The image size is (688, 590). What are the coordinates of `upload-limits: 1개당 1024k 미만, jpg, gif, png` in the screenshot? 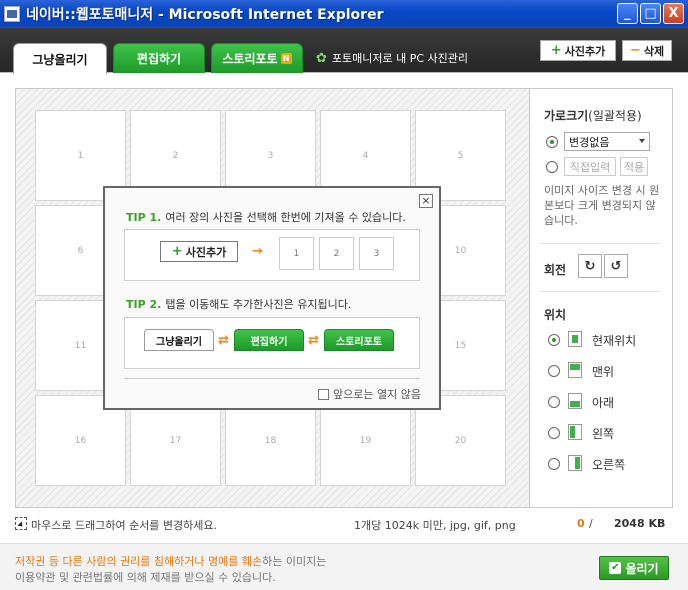 It's located at (435, 525).